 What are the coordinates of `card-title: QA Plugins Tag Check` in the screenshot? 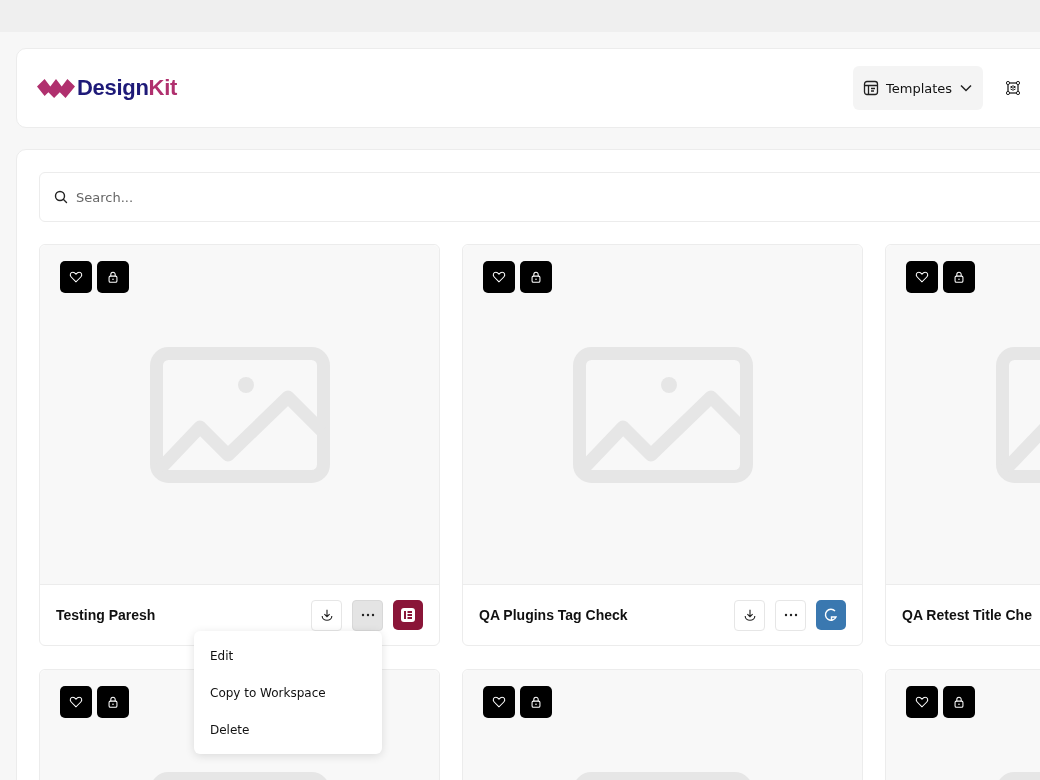 It's located at (553, 615).